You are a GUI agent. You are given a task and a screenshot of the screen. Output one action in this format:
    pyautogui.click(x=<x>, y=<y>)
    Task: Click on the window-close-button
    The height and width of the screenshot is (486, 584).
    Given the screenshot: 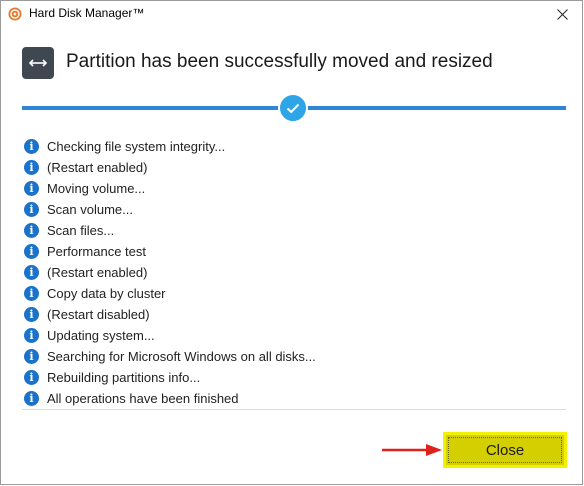 What is the action you would take?
    pyautogui.click(x=562, y=14)
    